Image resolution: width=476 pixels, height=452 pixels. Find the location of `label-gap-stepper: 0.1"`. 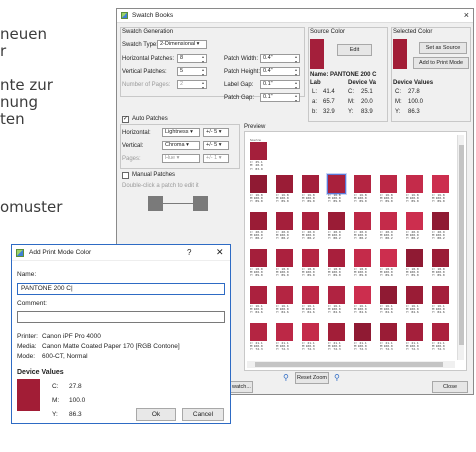

label-gap-stepper: 0.1" is located at coordinates (280, 85).